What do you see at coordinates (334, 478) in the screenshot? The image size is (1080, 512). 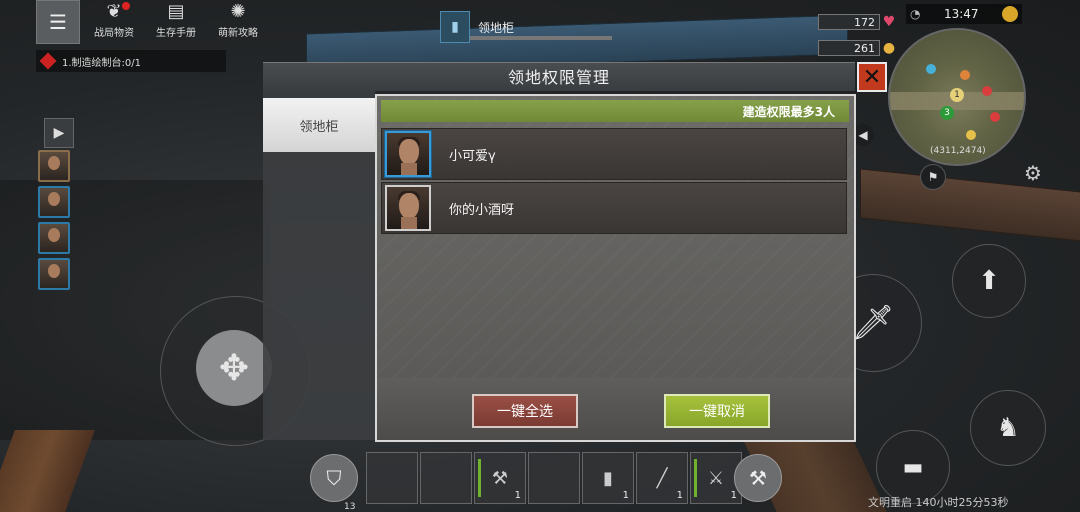 I see `backpack-icon: ⛉` at bounding box center [334, 478].